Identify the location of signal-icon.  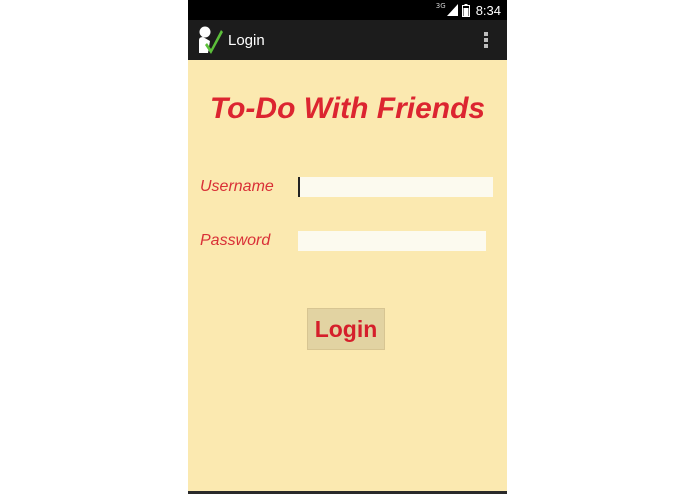
(452, 10).